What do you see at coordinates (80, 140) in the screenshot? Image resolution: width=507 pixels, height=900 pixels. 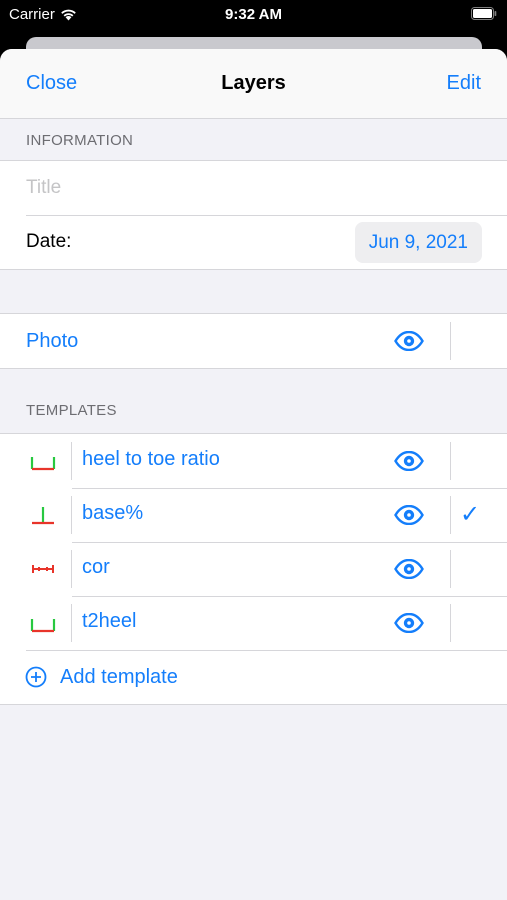 I see `information-section-header: INFORMATION` at bounding box center [80, 140].